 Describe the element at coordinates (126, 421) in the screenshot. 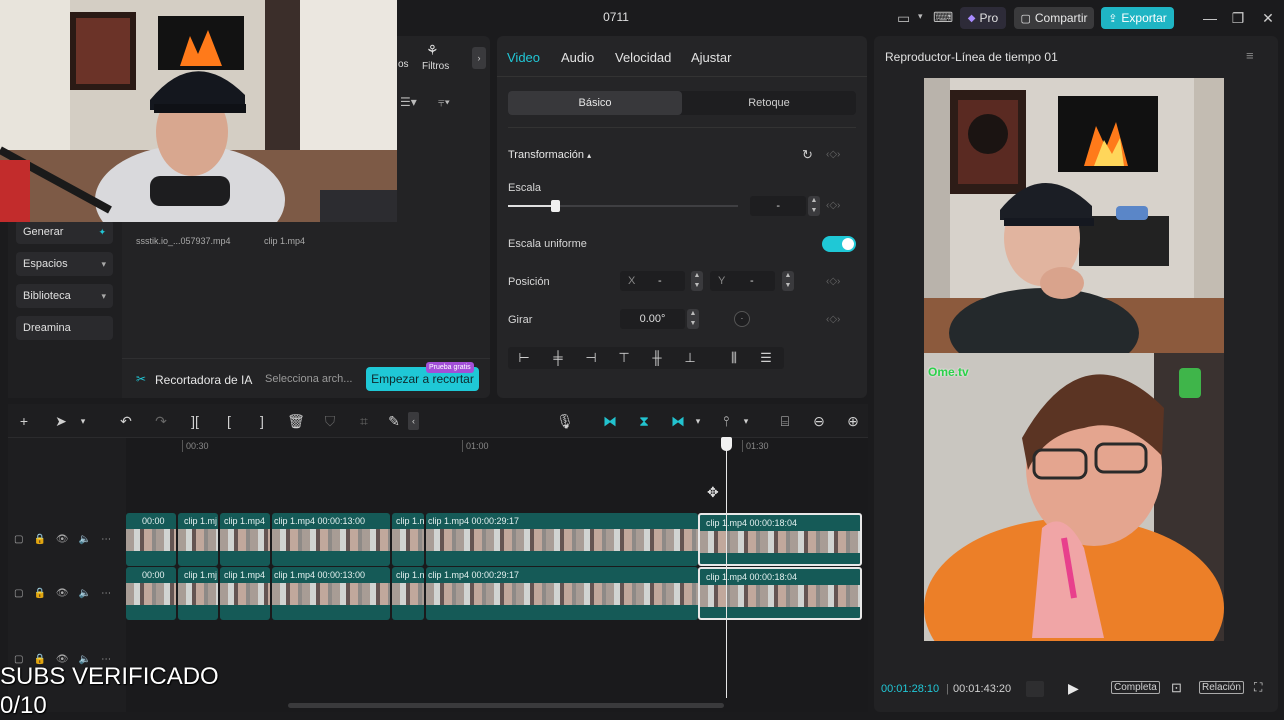

I see `undo-icon: ↶` at that location.